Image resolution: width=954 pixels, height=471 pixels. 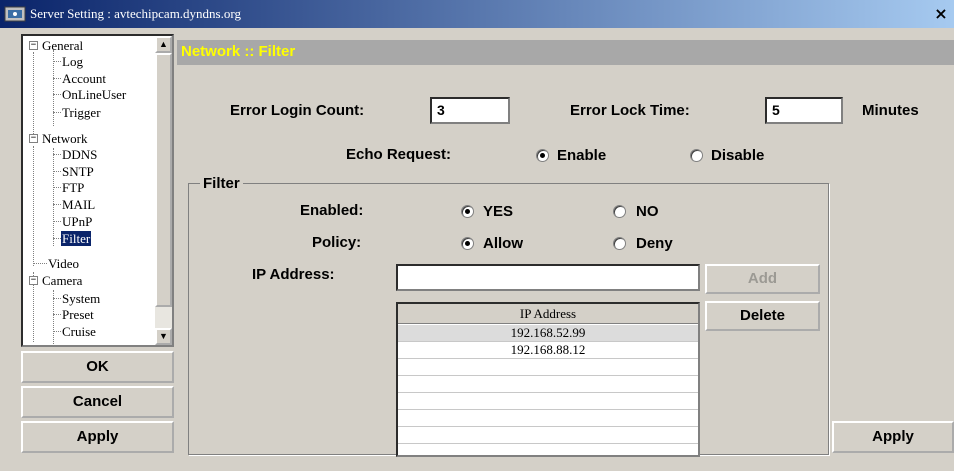 I want to click on ip-table-header: IP Address, so click(x=548, y=314).